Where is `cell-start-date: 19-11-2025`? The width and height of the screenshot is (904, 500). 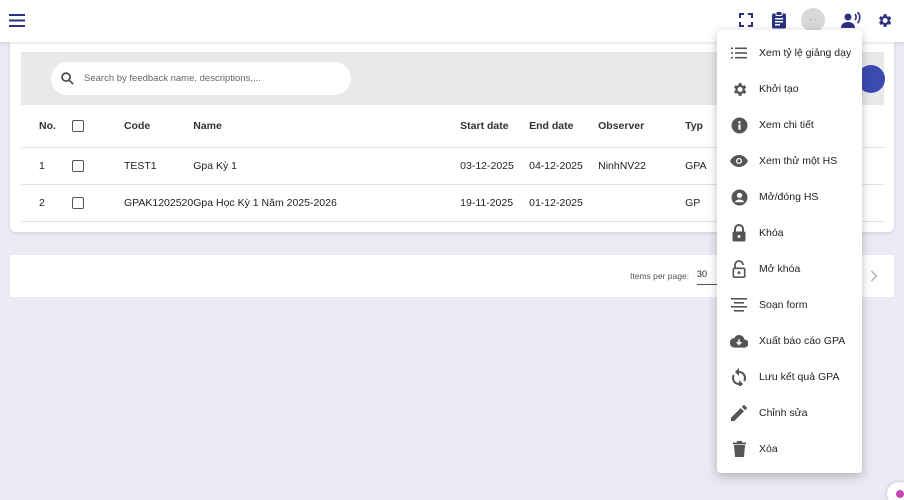
cell-start-date: 19-11-2025 is located at coordinates (495, 203).